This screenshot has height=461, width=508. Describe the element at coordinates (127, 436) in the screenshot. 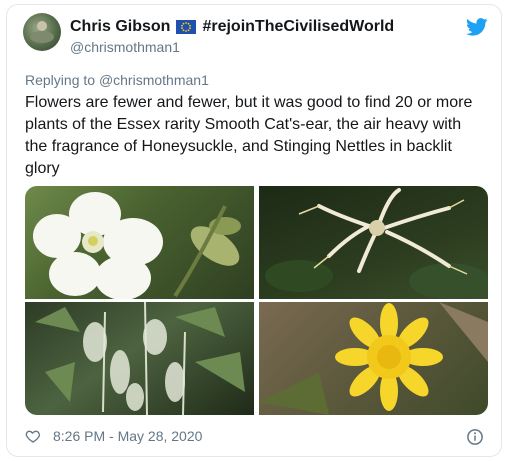

I see `tweet-timestamp: 8:26 PM - May 28, 2020` at that location.